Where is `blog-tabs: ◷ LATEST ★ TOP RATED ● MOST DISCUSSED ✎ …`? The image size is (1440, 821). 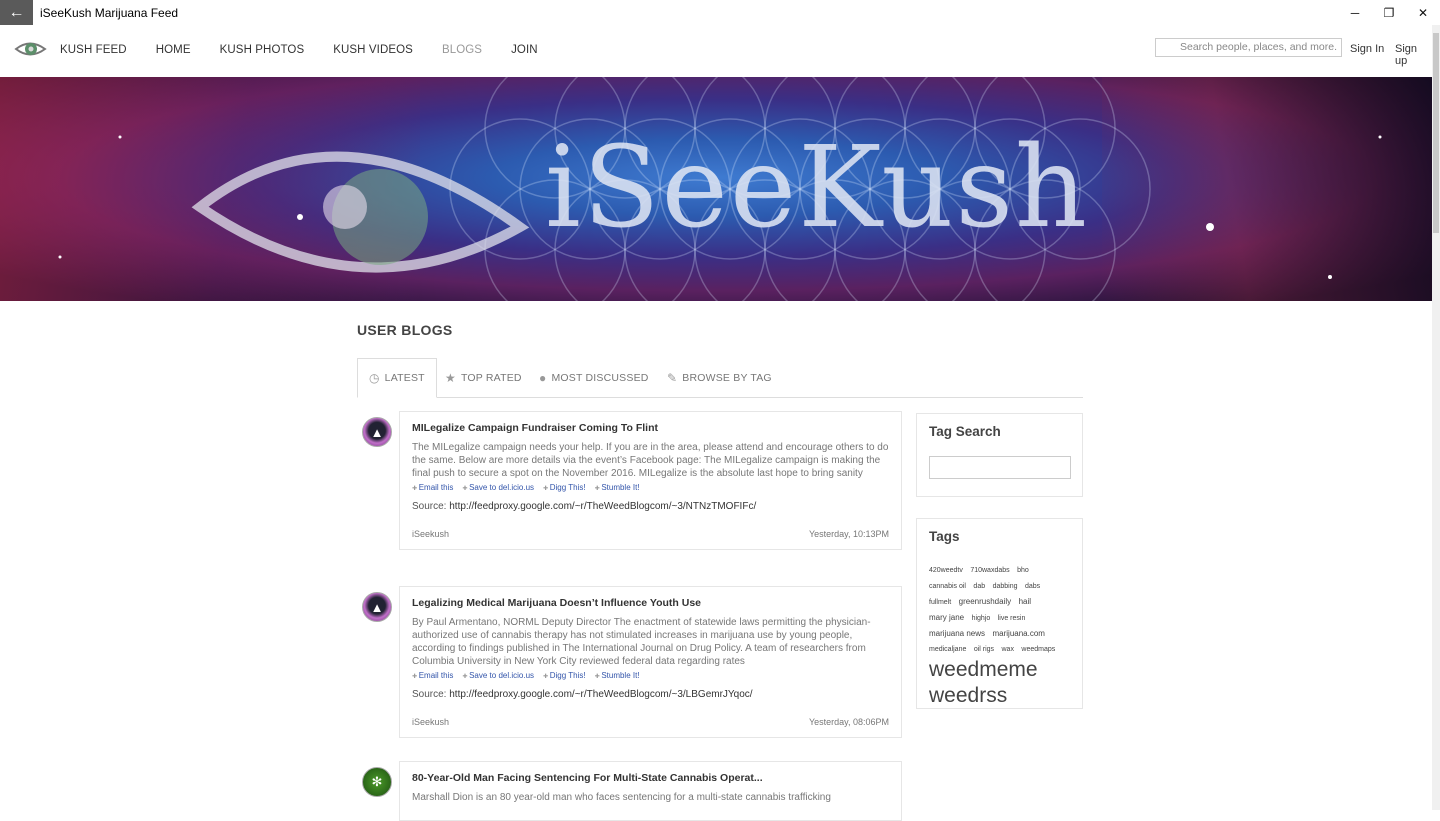 blog-tabs: ◷ LATEST ★ TOP RATED ● MOST DISCUSSED ✎ … is located at coordinates (720, 378).